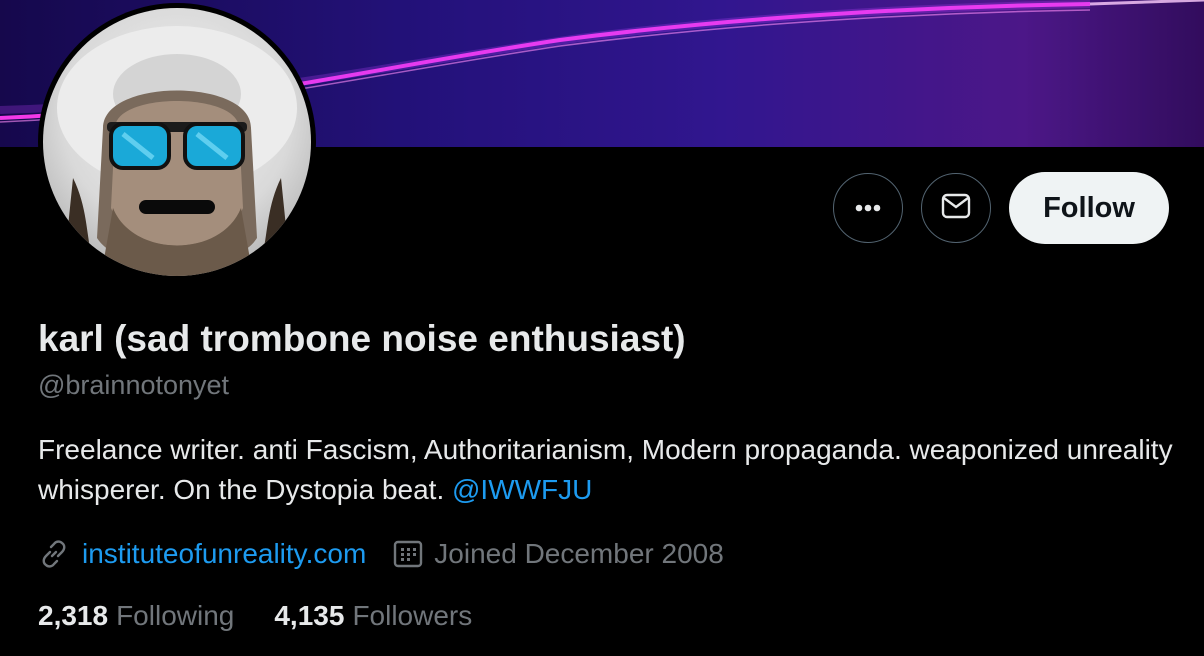  I want to click on following-label: Following, so click(175, 615).